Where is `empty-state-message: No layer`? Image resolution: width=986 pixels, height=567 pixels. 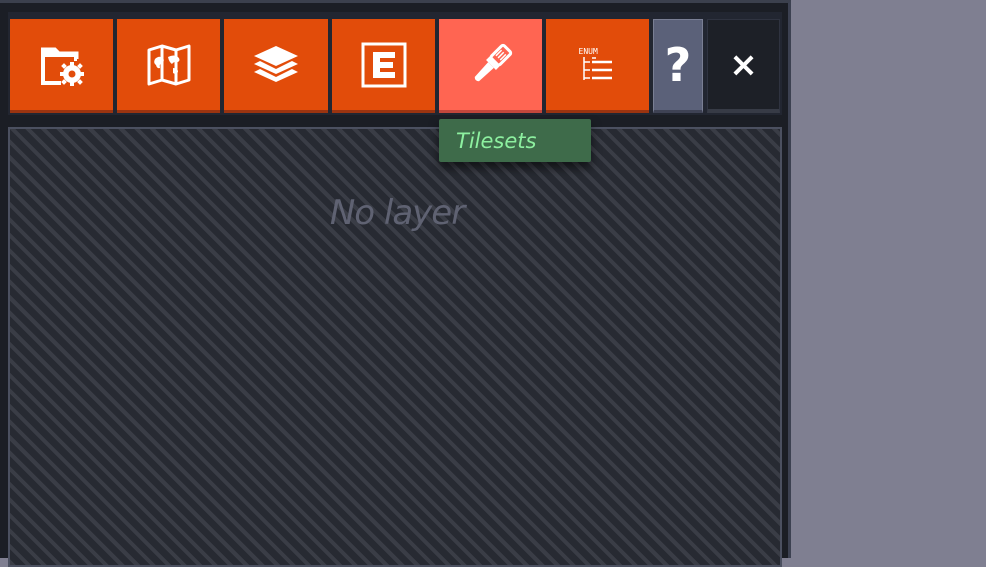
empty-state-message: No layer is located at coordinates (397, 213).